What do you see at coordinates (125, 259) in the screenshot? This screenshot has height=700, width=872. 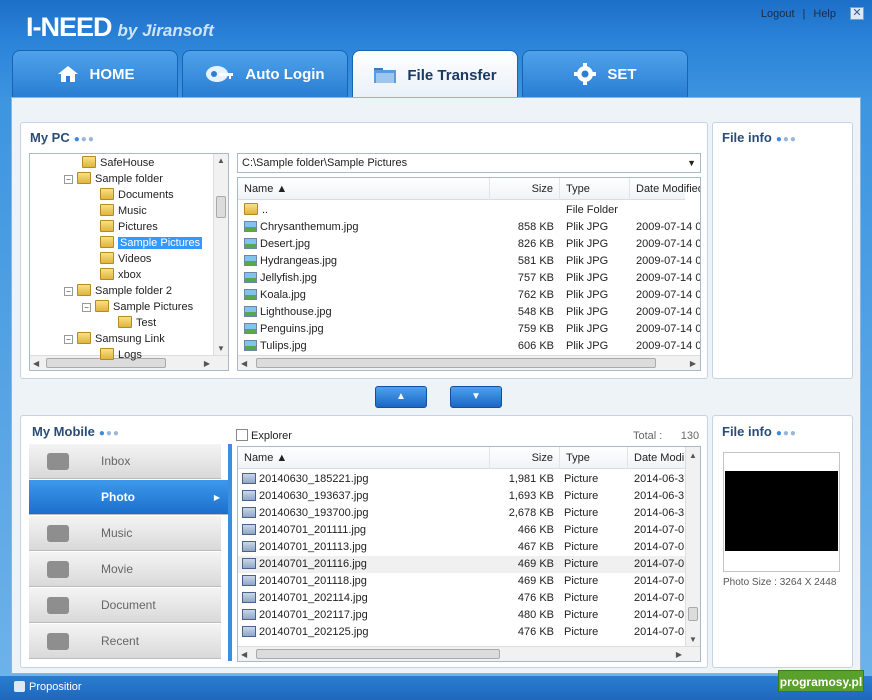 I see `tree-item: Videos` at bounding box center [125, 259].